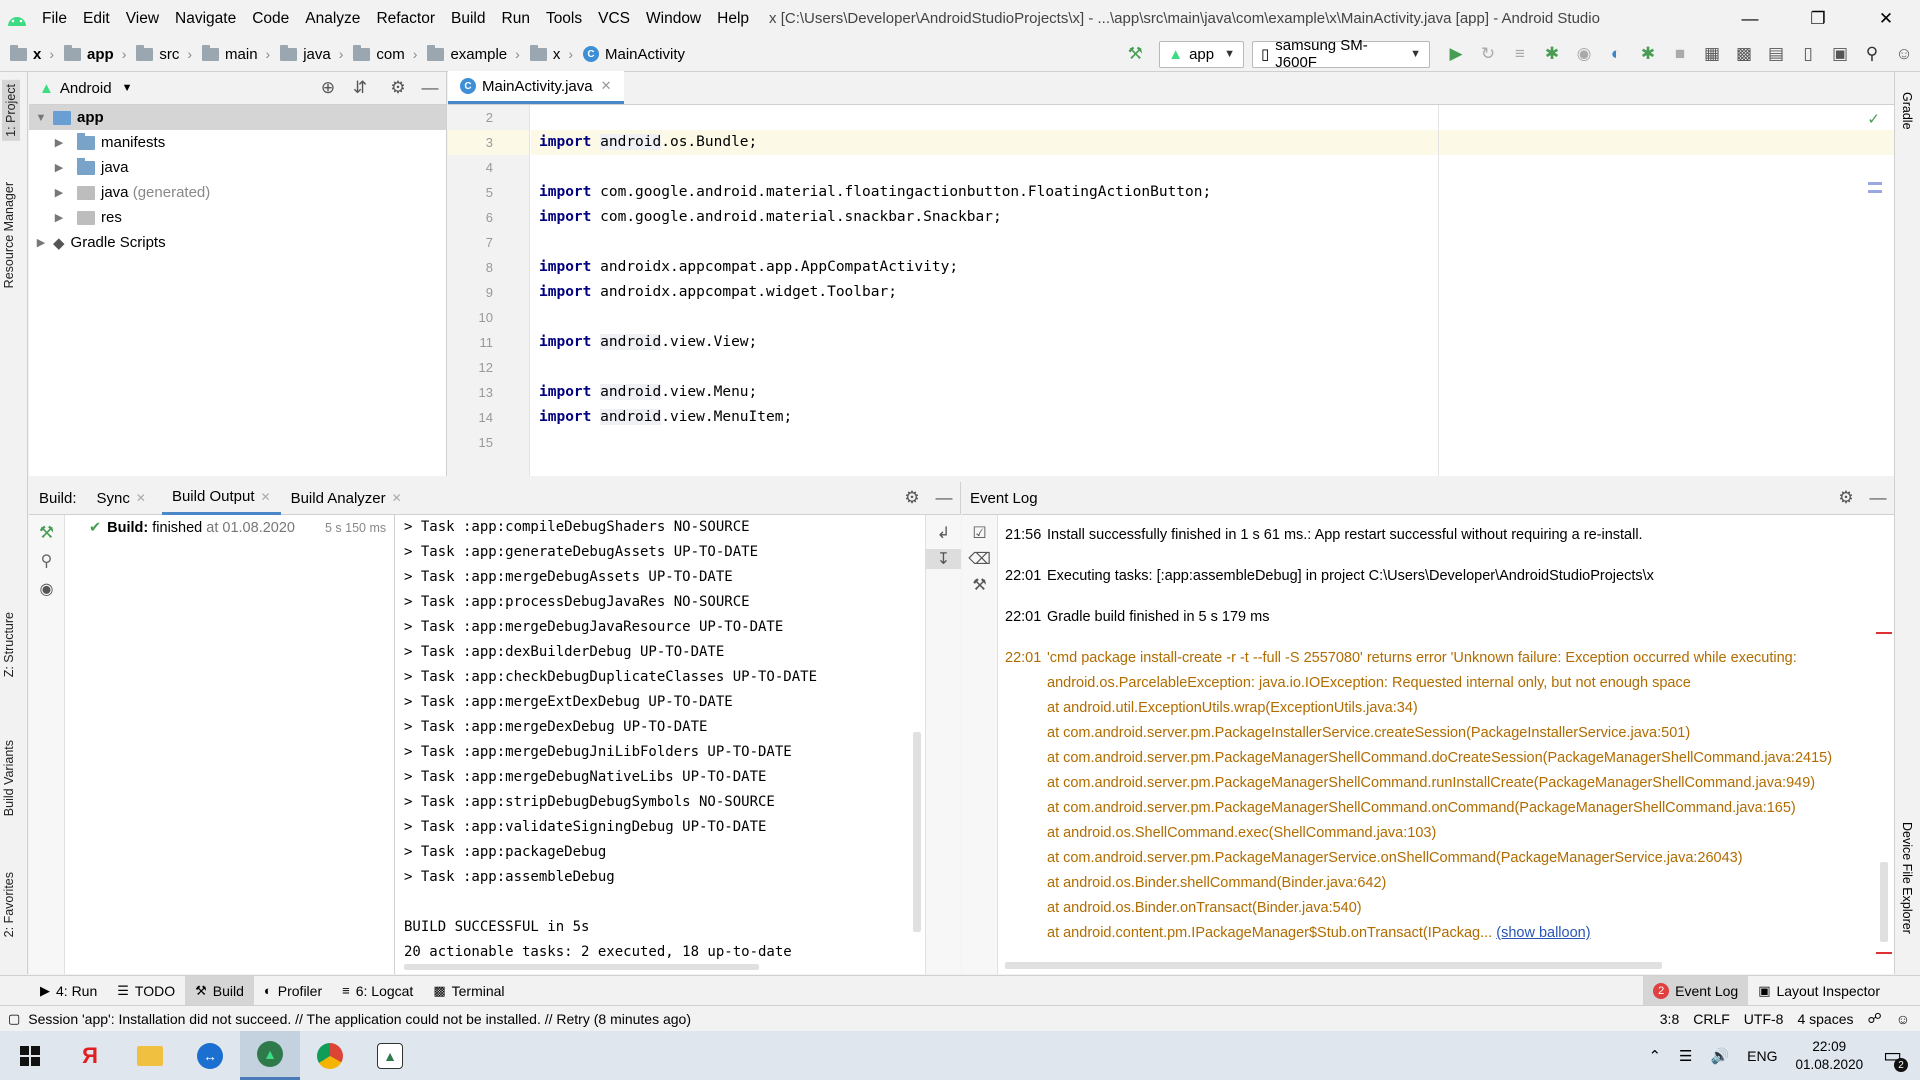 This screenshot has width=1920, height=1080. What do you see at coordinates (205, 18) in the screenshot?
I see `menu-navigate: Navigate` at bounding box center [205, 18].